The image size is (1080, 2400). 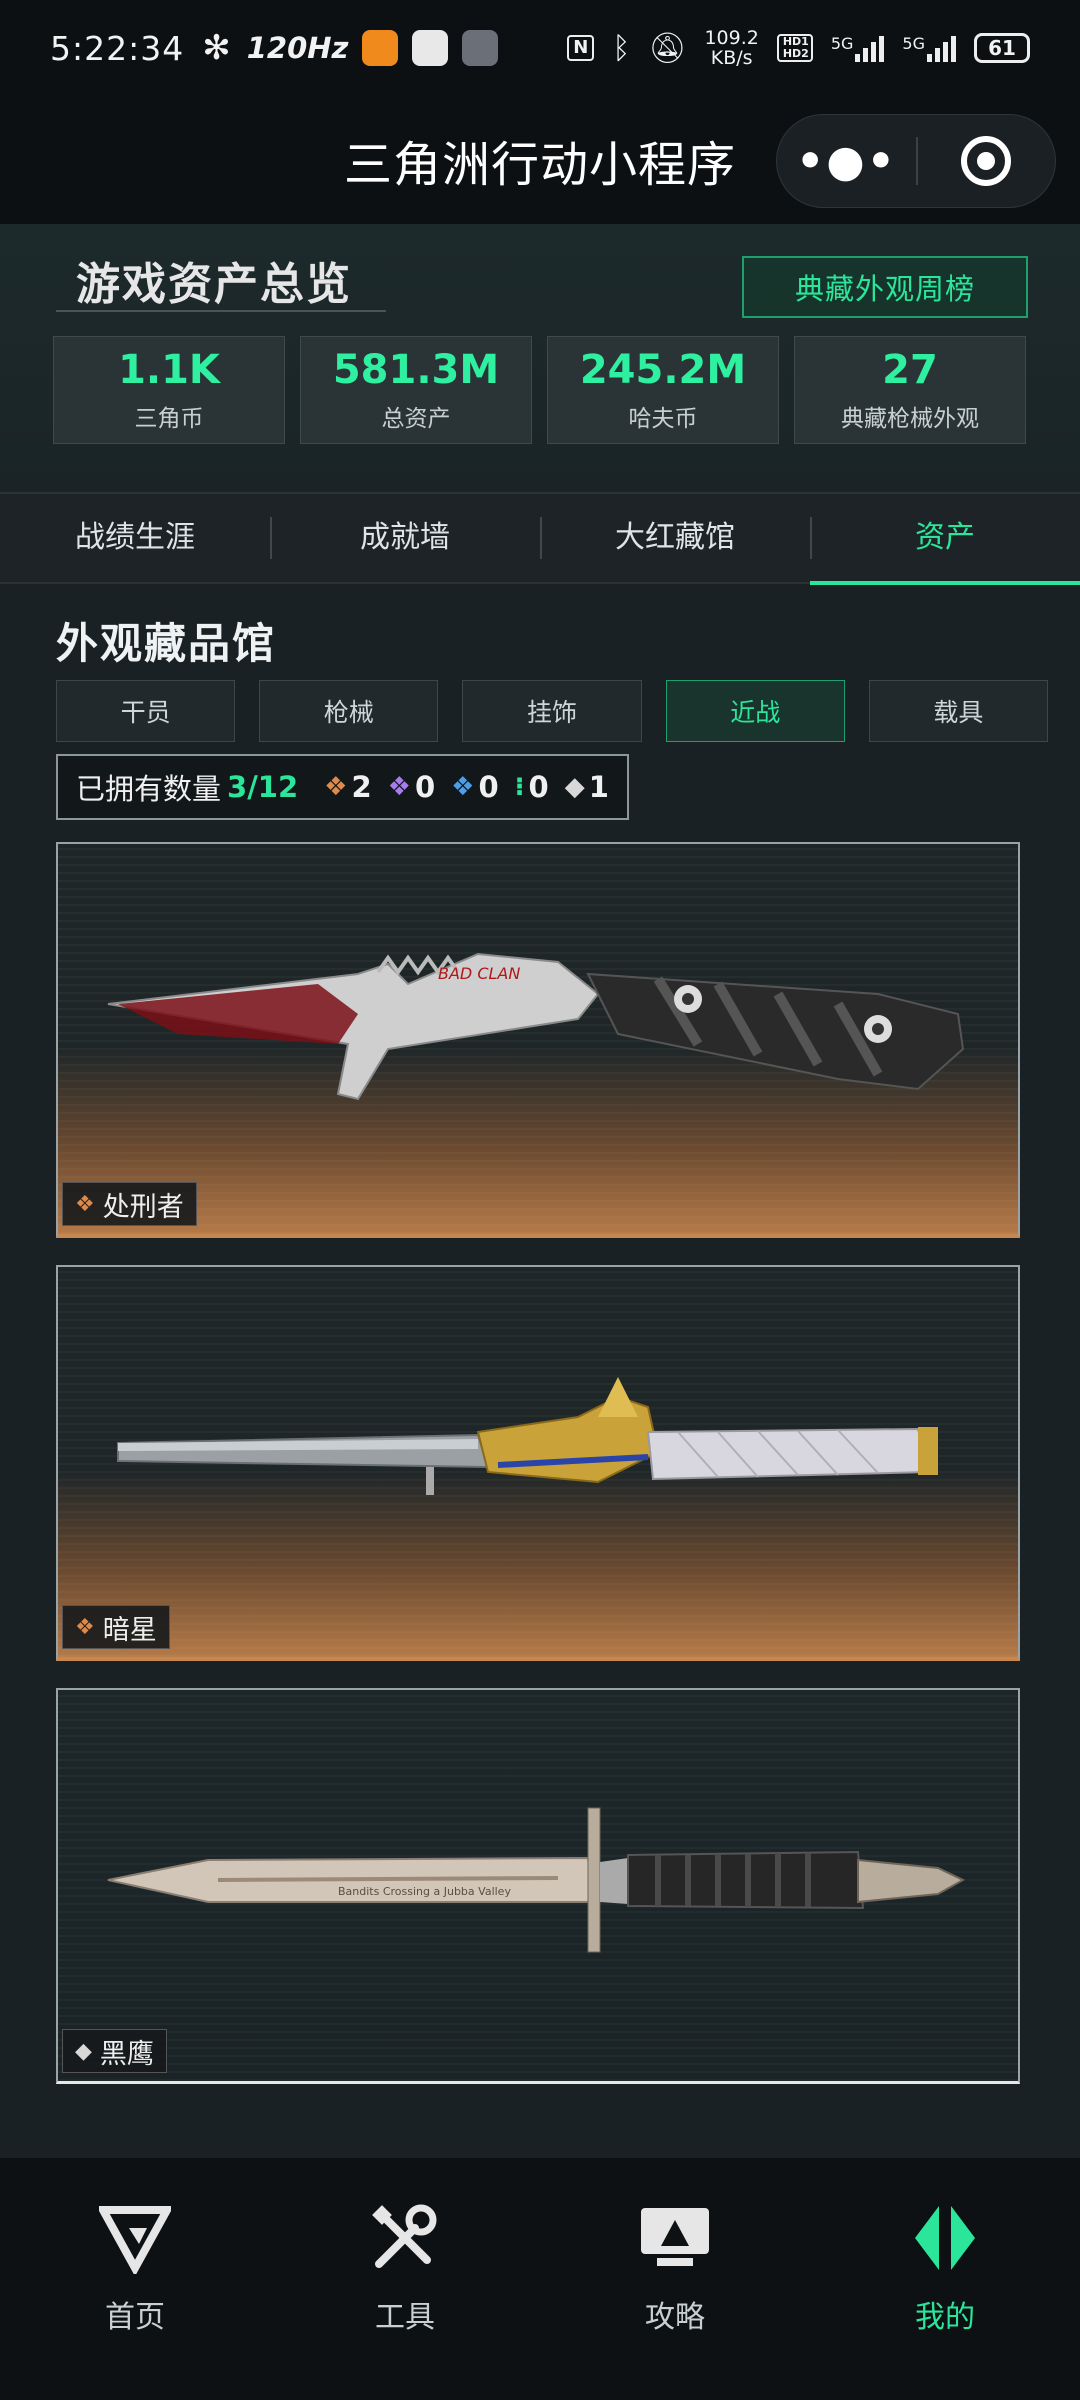 I want to click on profile-logo-icon, so click(x=945, y=2238).